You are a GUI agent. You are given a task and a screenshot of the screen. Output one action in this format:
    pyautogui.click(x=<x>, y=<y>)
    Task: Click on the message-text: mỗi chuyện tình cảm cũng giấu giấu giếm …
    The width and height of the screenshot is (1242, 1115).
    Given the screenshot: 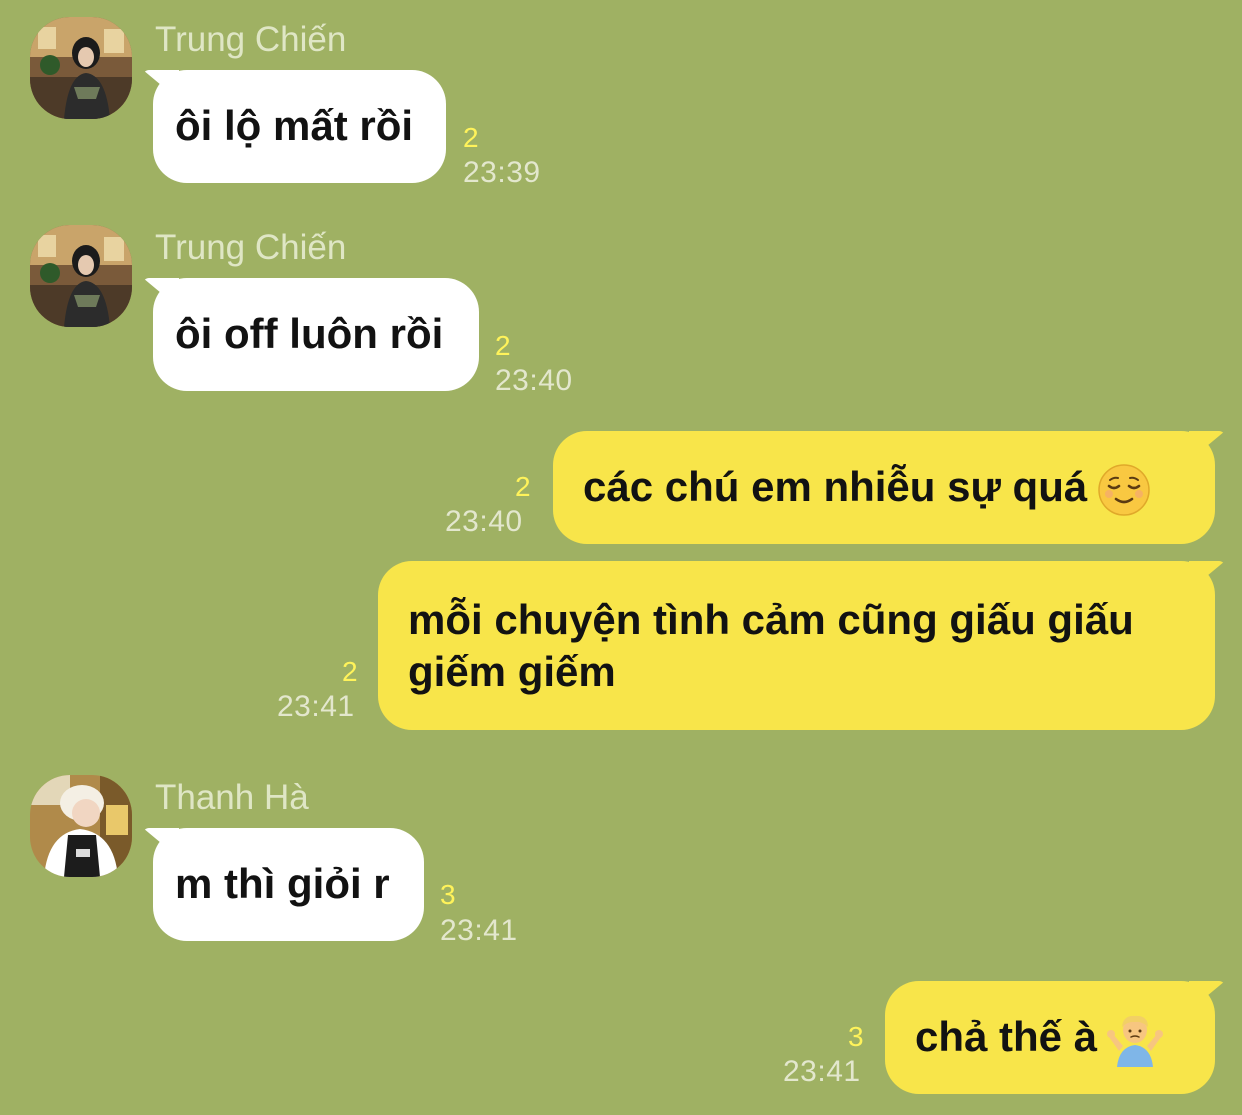 What is the action you would take?
    pyautogui.click(x=771, y=645)
    